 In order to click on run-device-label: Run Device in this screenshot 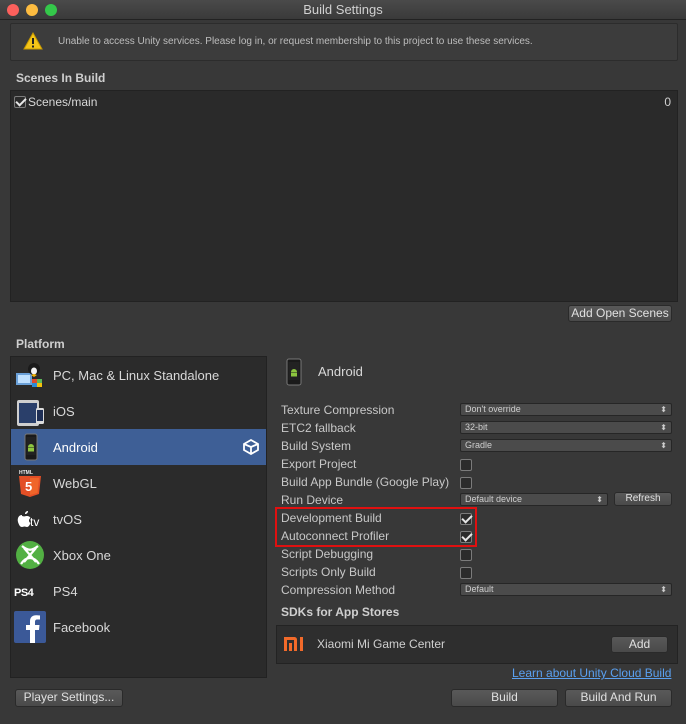, I will do `click(312, 500)`.